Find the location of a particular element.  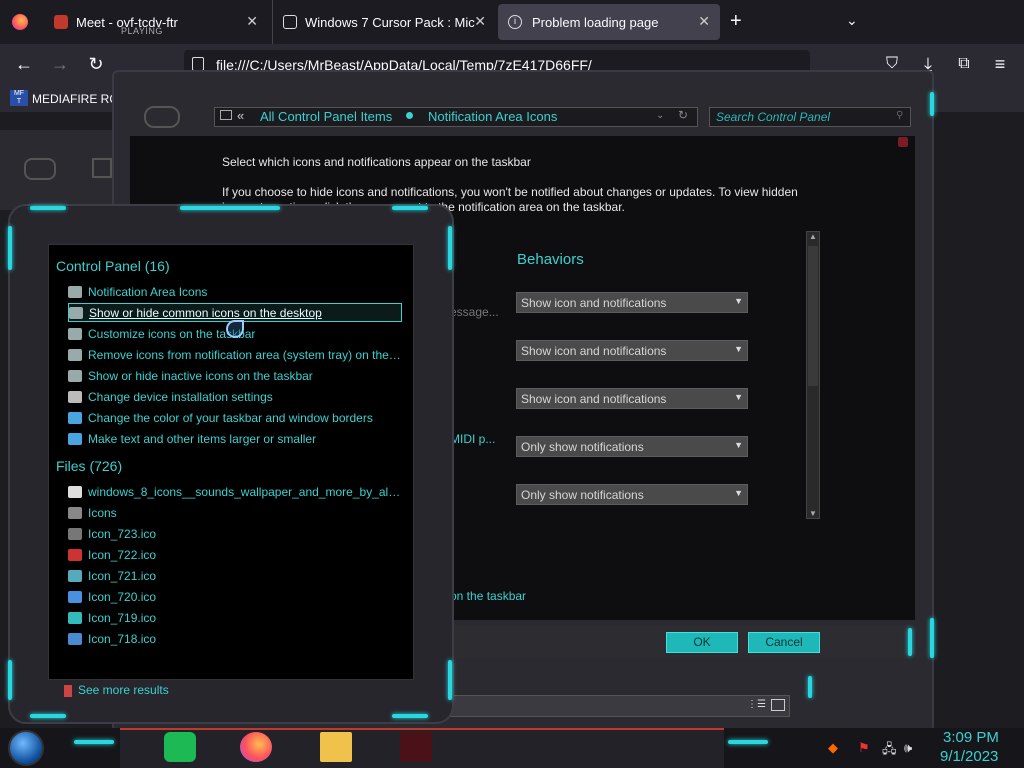

search-control-panel-input: Search Control Panel is located at coordinates (810, 117).